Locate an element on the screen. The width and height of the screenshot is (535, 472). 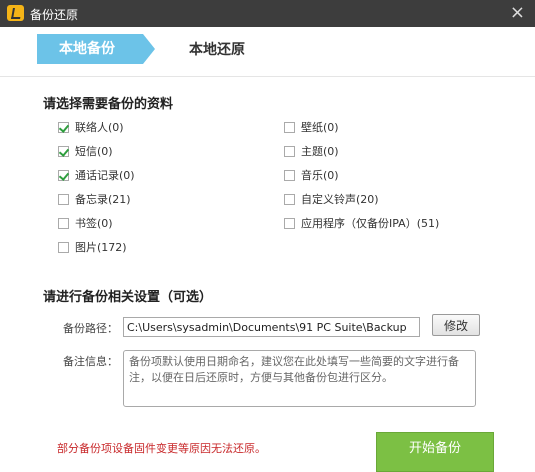
data-item-label: 自定义铃声(20) is located at coordinates (340, 199).